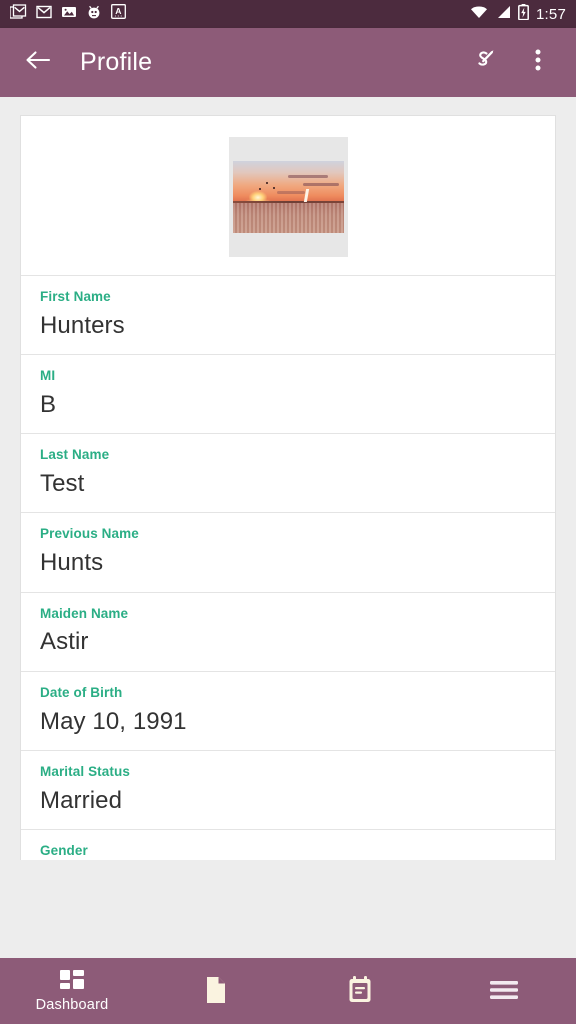 The image size is (576, 1024). Describe the element at coordinates (288, 551) in the screenshot. I see `field-row: Previous Name Hunts` at that location.